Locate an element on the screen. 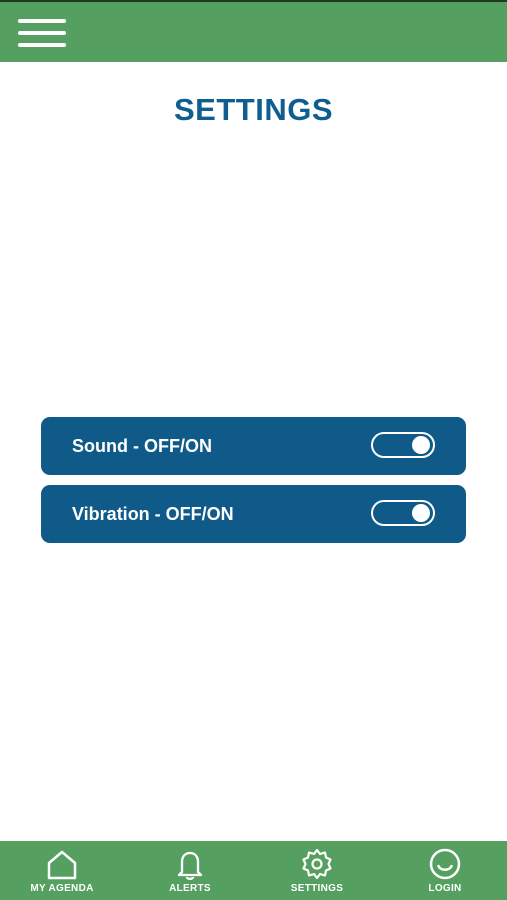  nav-alerts: ALERTS is located at coordinates (190, 870).